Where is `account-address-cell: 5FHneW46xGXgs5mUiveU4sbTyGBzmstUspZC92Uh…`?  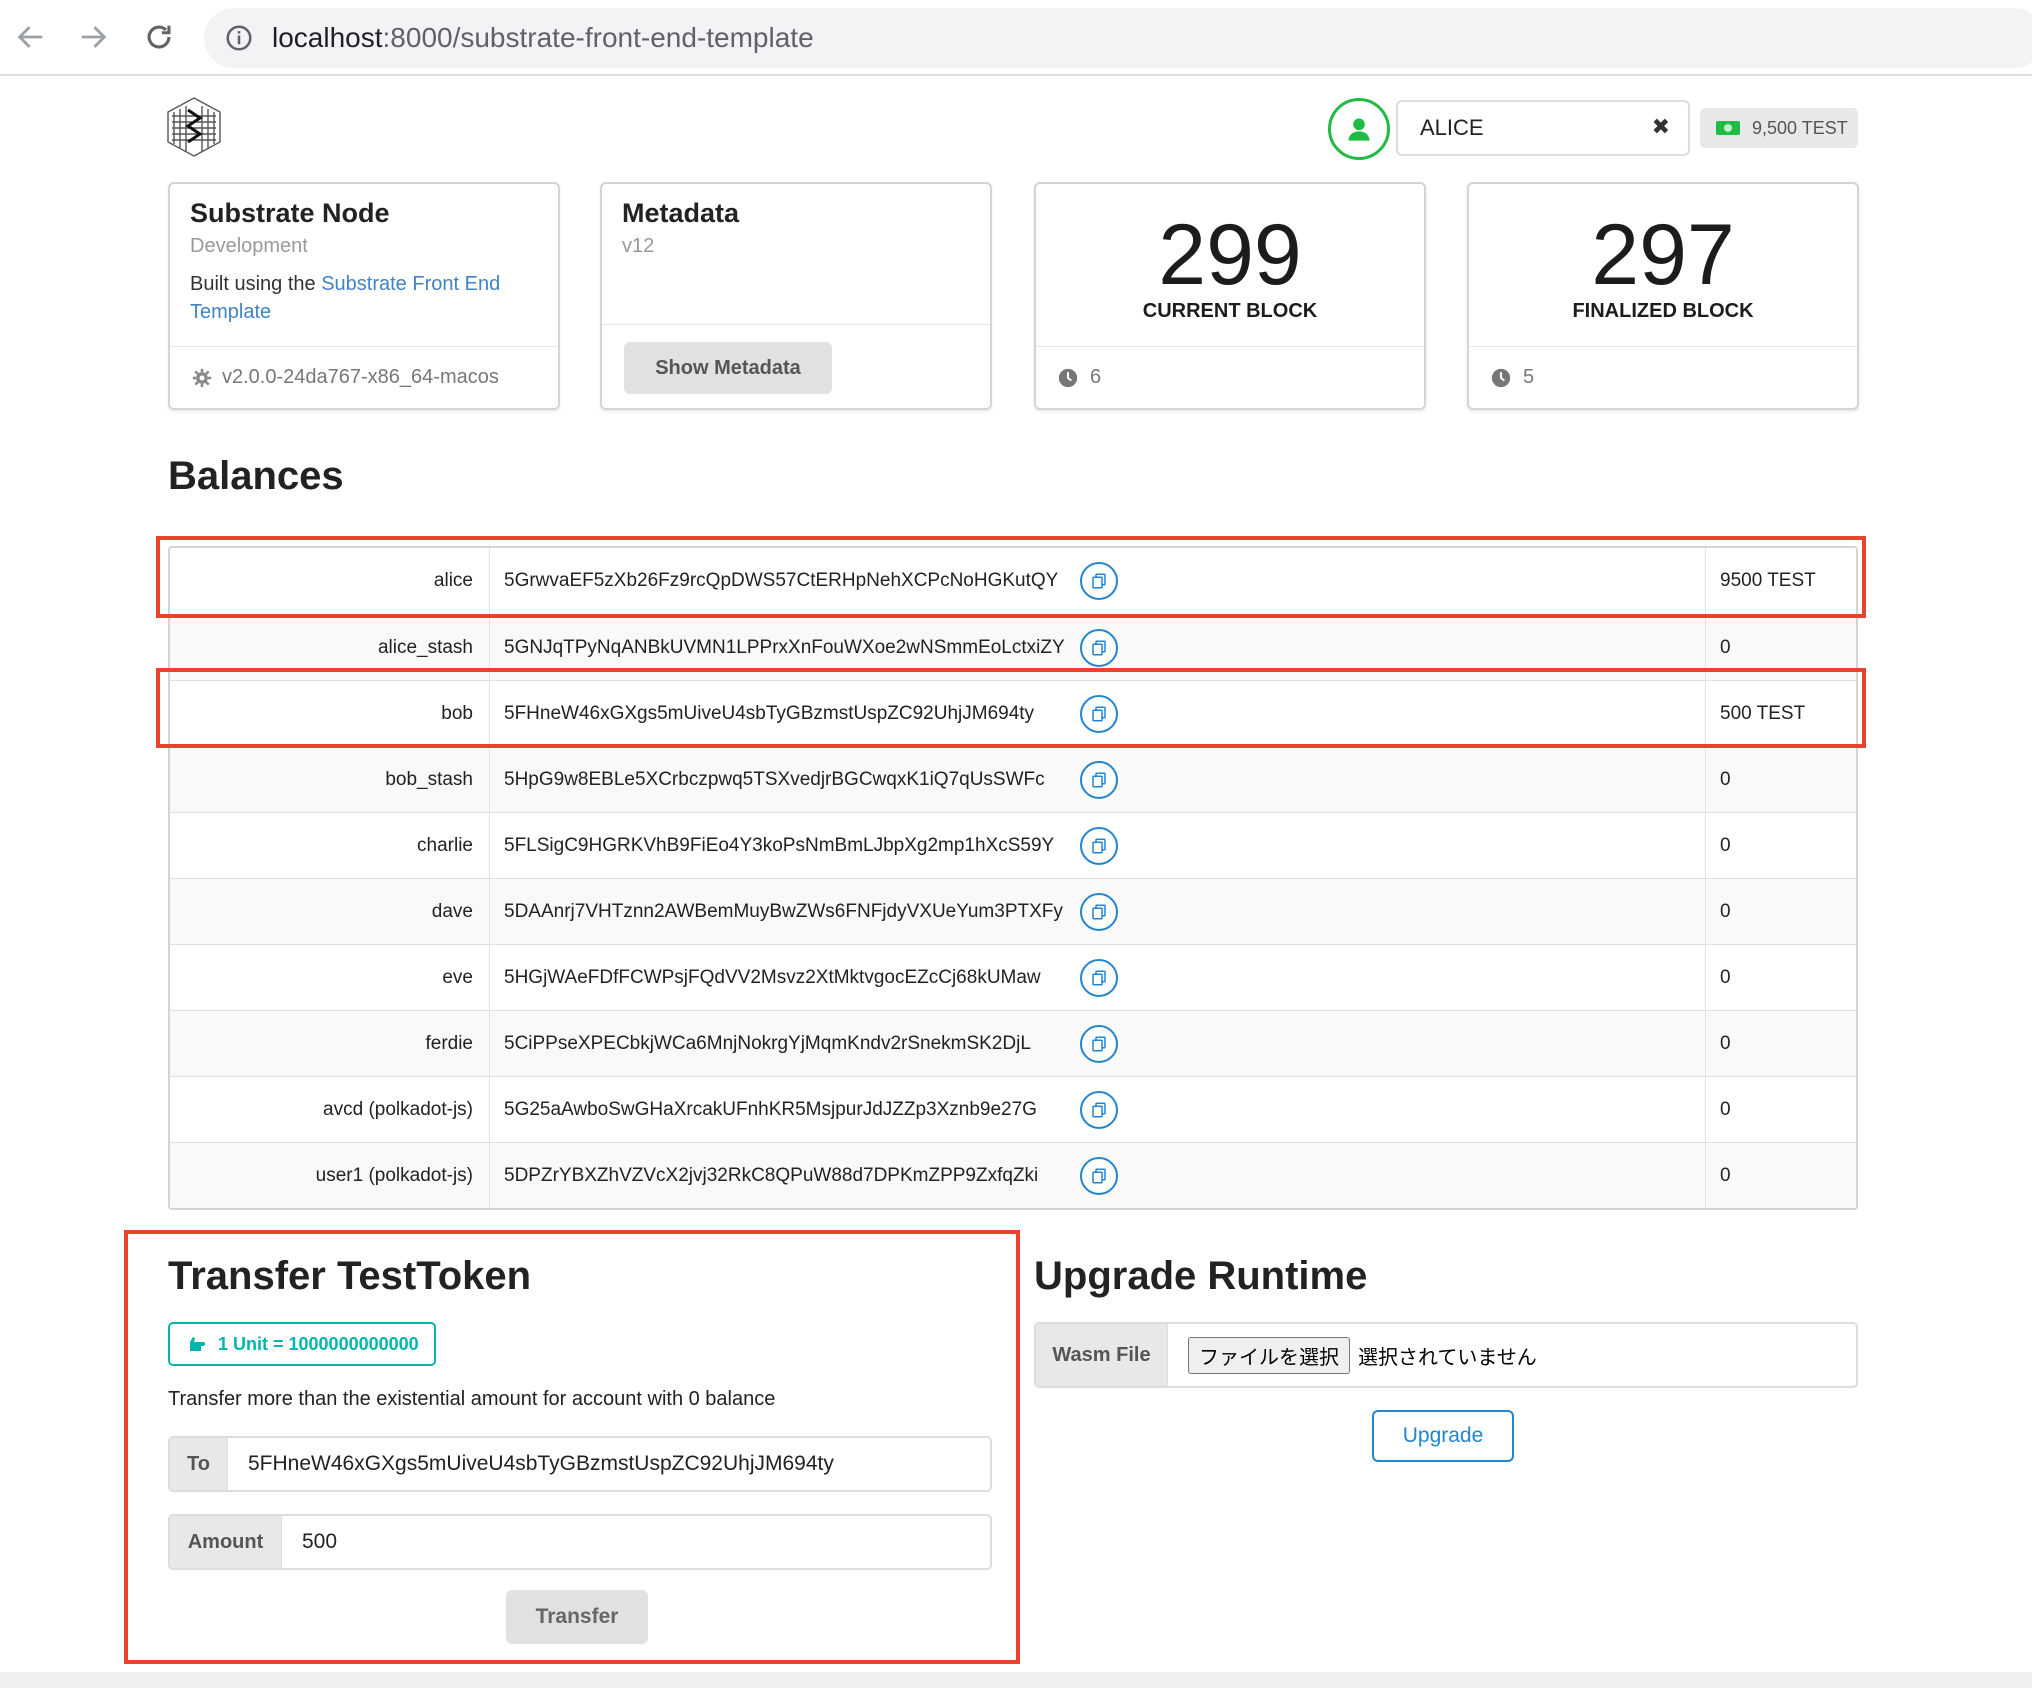 account-address-cell: 5FHneW46xGXgs5mUiveU4sbTyGBzmstUspZC92Uh… is located at coordinates (785, 713).